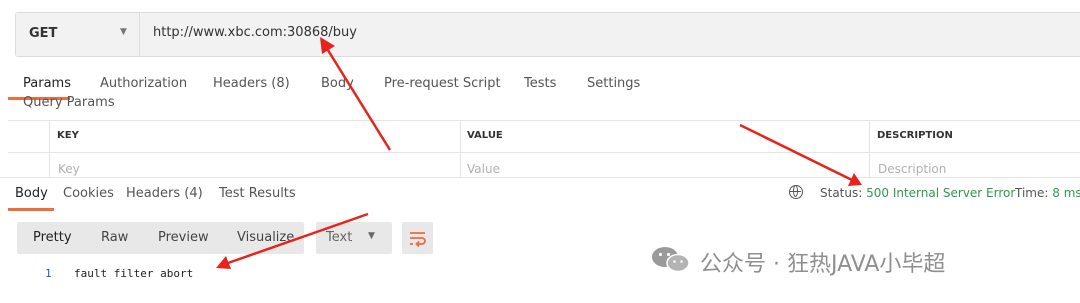 The width and height of the screenshot is (1080, 303). I want to click on arrow-to-body, so click(298, 238).